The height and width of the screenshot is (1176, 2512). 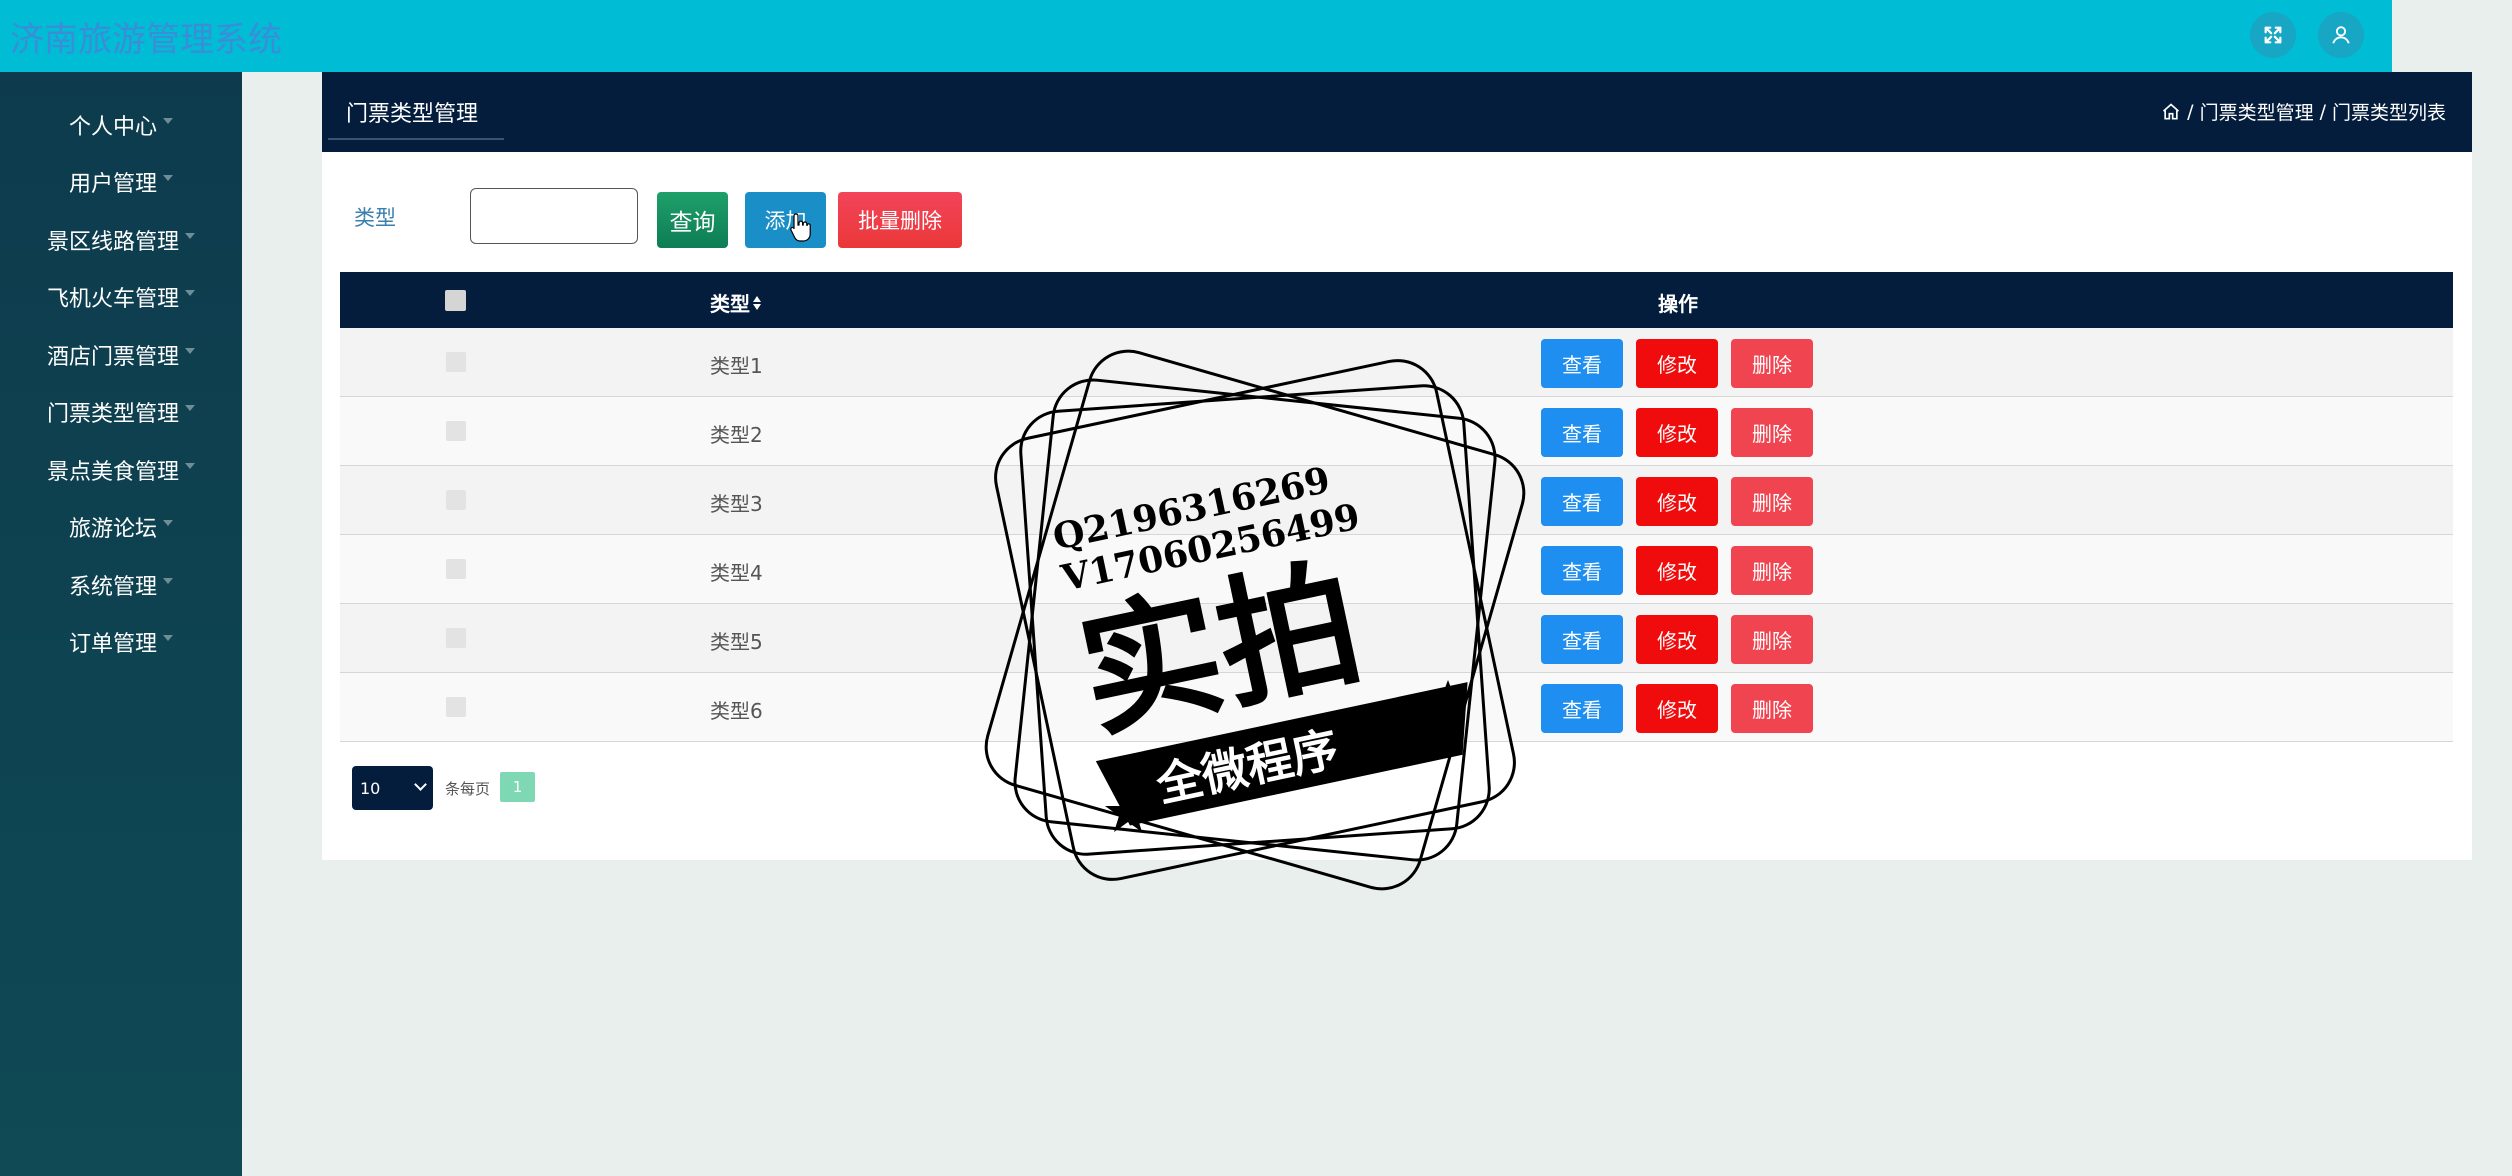 I want to click on query-button: 查询, so click(x=692, y=220).